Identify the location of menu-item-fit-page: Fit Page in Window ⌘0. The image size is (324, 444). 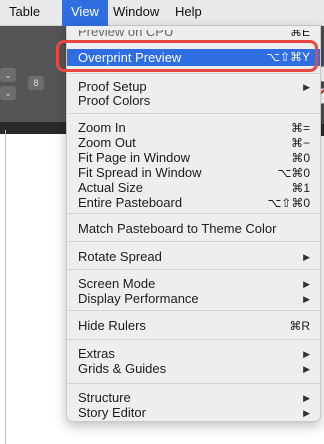
(193, 158).